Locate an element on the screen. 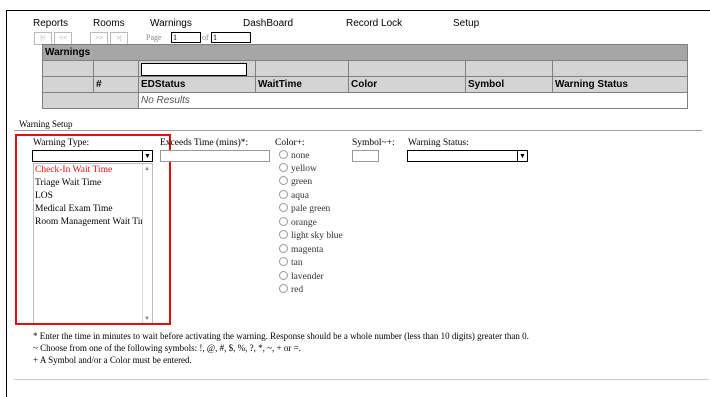 The image size is (710, 397). color-option-label: lavender is located at coordinates (307, 277).